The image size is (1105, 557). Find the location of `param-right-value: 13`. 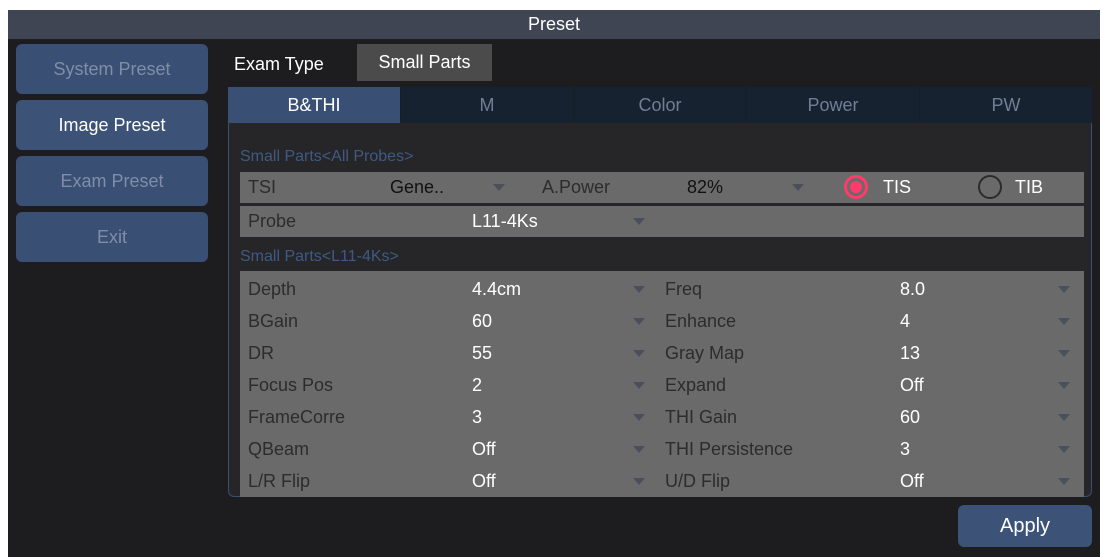

param-right-value: 13 is located at coordinates (910, 353).